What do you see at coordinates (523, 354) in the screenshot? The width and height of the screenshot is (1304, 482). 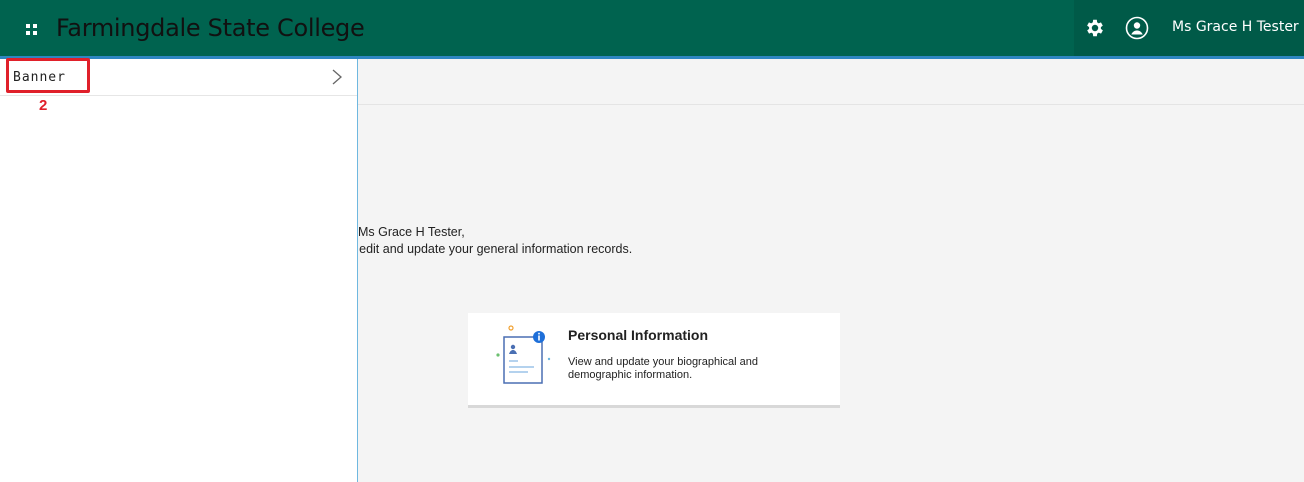 I see `personal-info-icon` at bounding box center [523, 354].